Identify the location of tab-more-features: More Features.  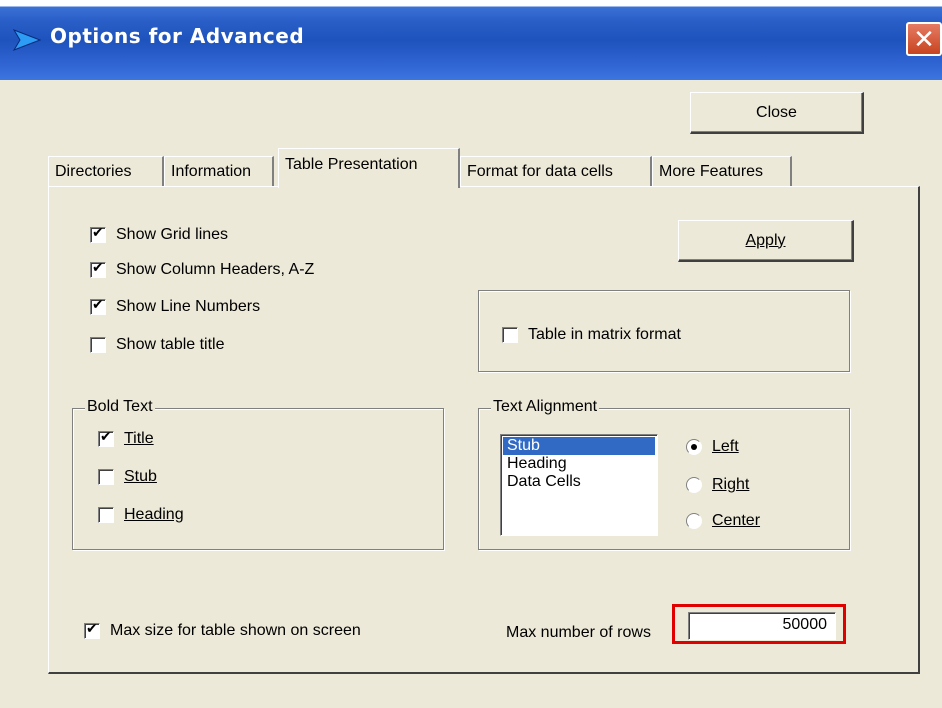
(722, 171).